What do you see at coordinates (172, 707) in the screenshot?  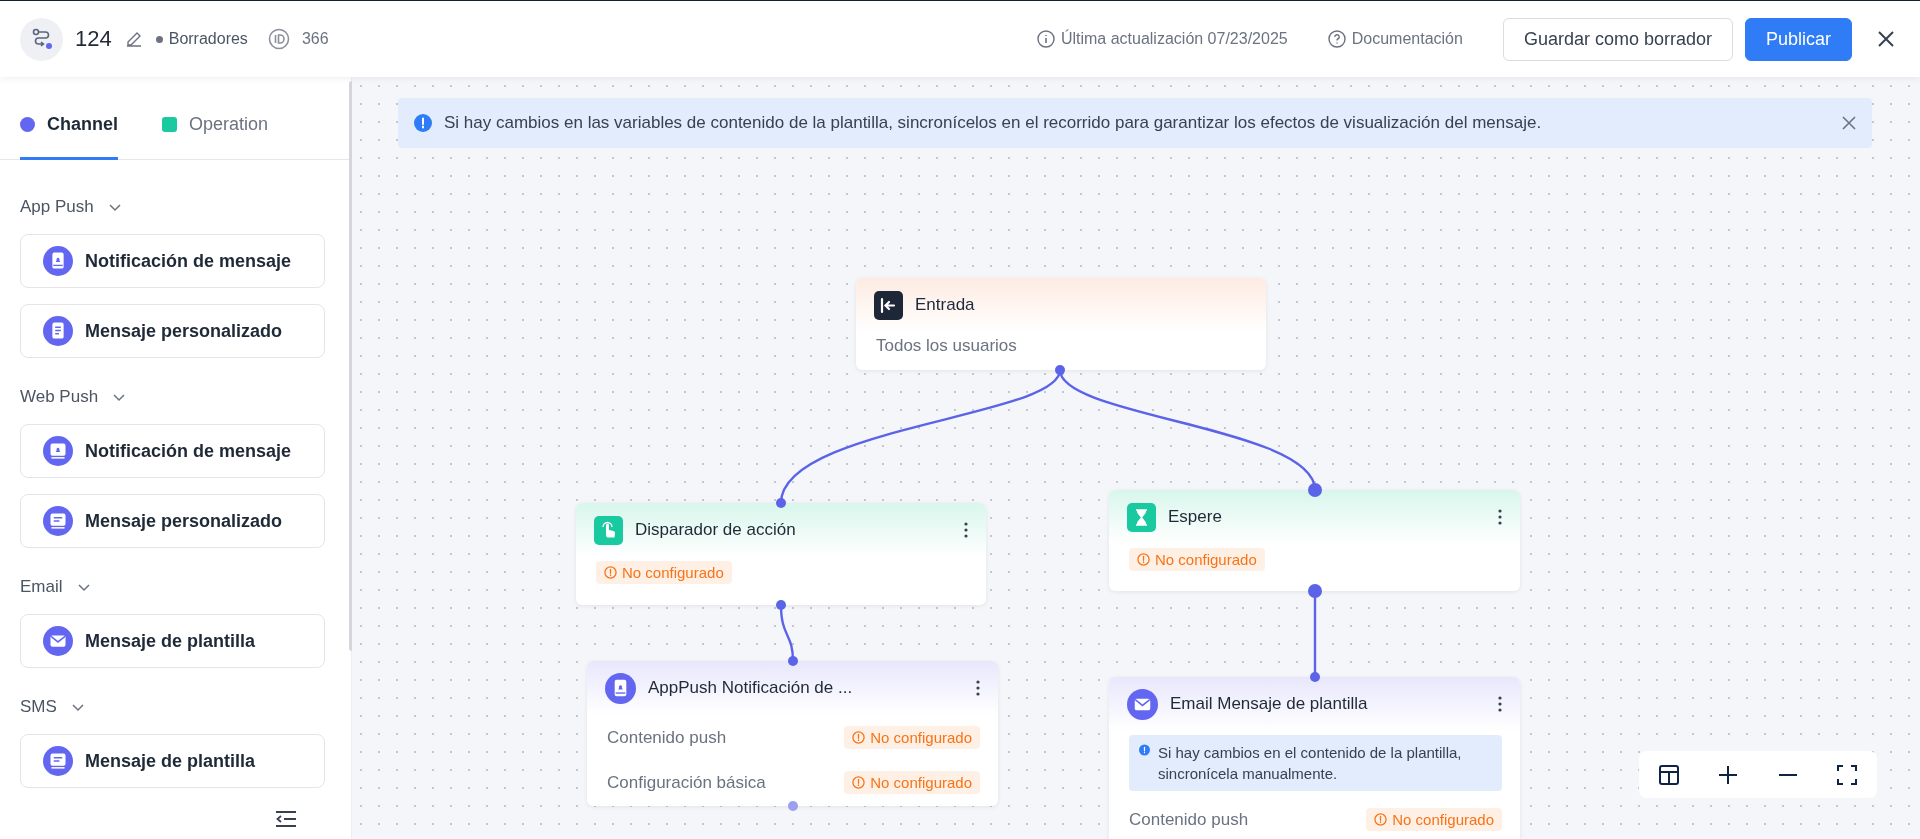 I see `group-header: SMS` at bounding box center [172, 707].